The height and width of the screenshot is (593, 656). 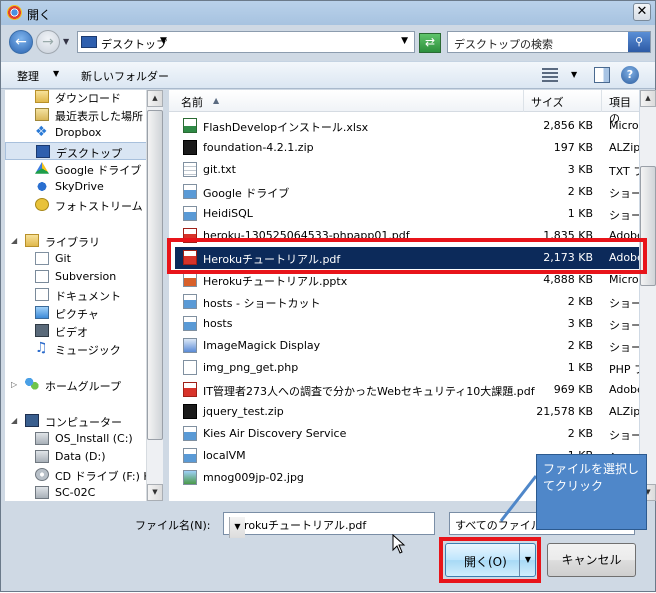 I want to click on file-row: Google ドライブ 2 KB ショー, so click(x=407, y=192).